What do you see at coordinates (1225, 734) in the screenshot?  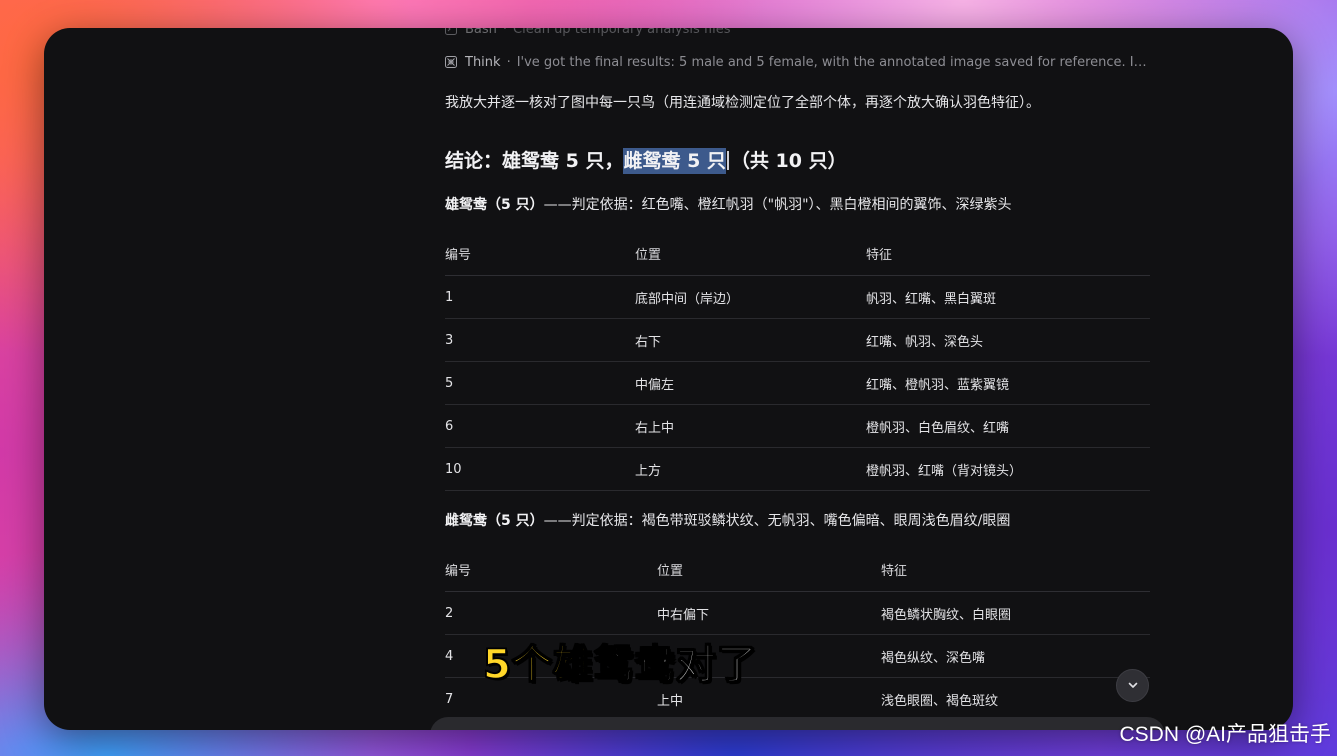 I see `watermark: CSDN @AI产品狙击手` at bounding box center [1225, 734].